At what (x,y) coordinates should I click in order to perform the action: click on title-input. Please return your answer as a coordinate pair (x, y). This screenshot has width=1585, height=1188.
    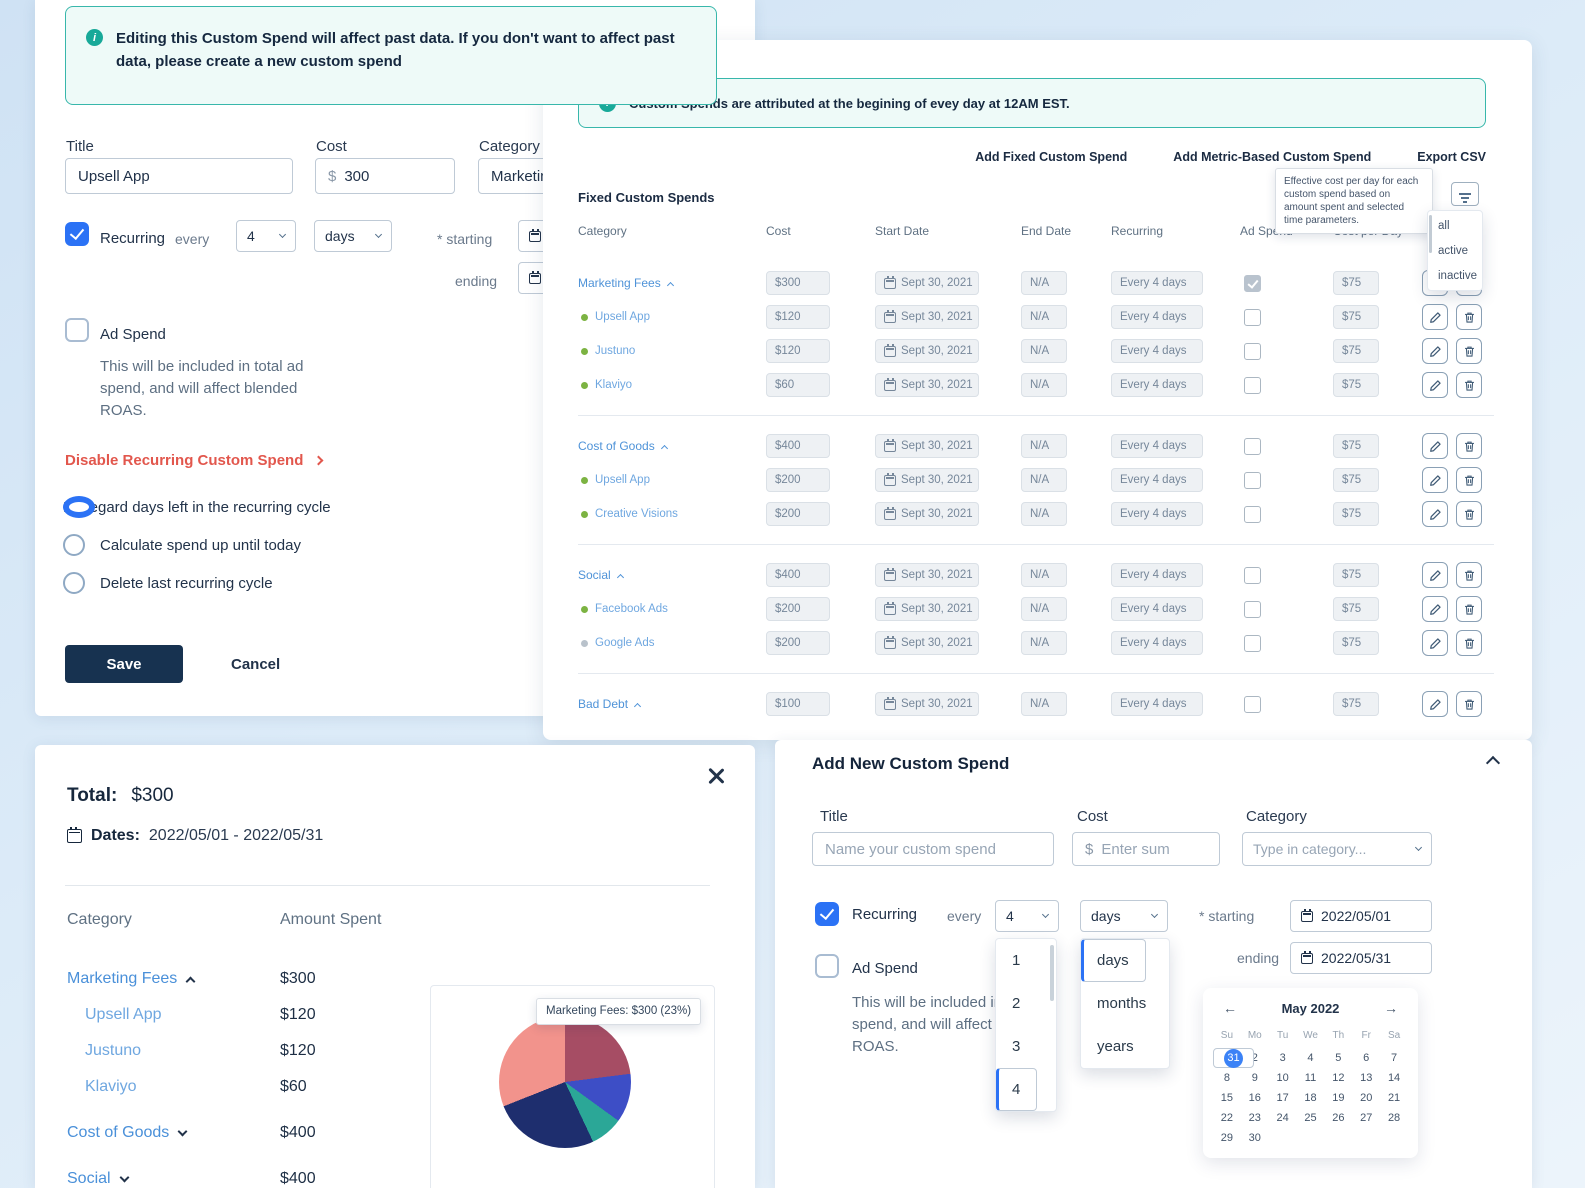
    Looking at the image, I should click on (179, 176).